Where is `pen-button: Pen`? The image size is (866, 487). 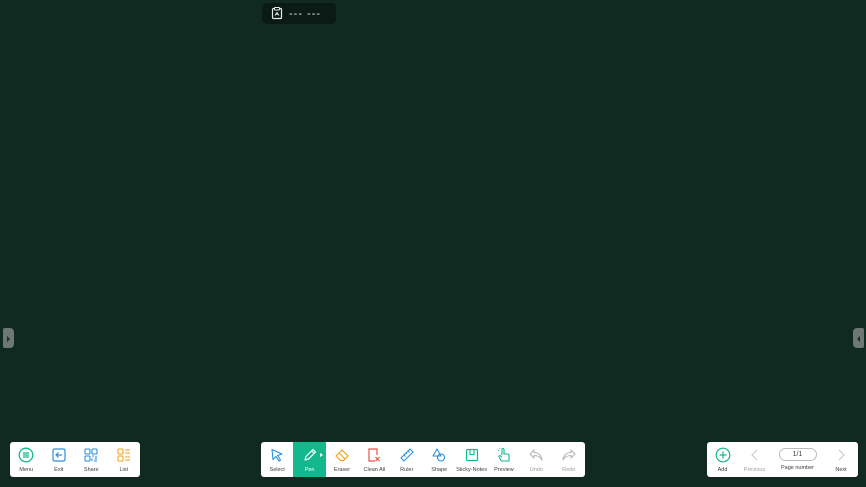 pen-button: Pen is located at coordinates (309, 459).